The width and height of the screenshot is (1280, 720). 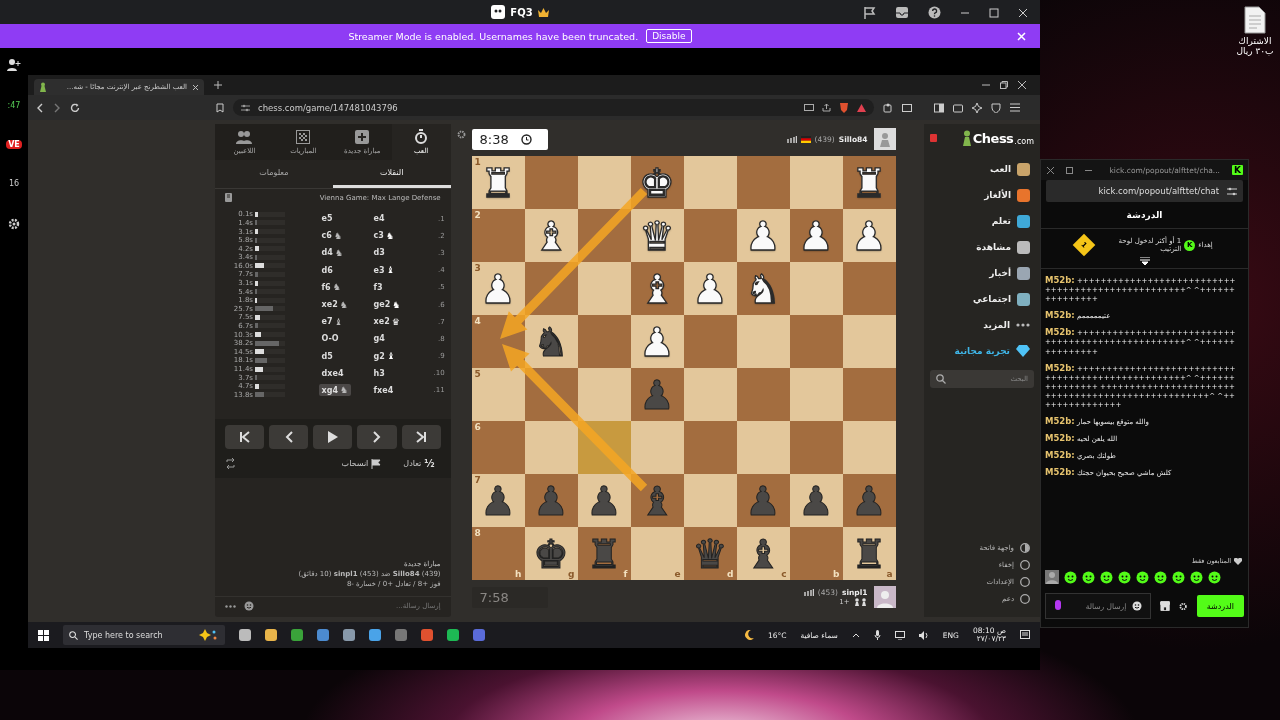 What do you see at coordinates (1144, 191) in the screenshot?
I see `address-bar: kick.com/popout/alfttet/chat` at bounding box center [1144, 191].